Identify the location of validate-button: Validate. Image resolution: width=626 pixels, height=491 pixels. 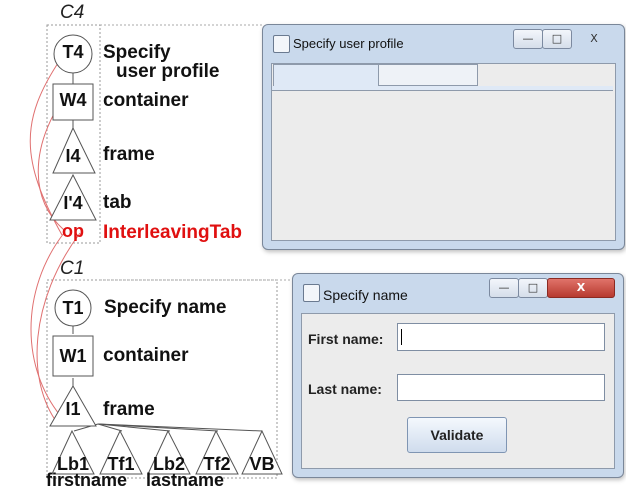
(457, 435).